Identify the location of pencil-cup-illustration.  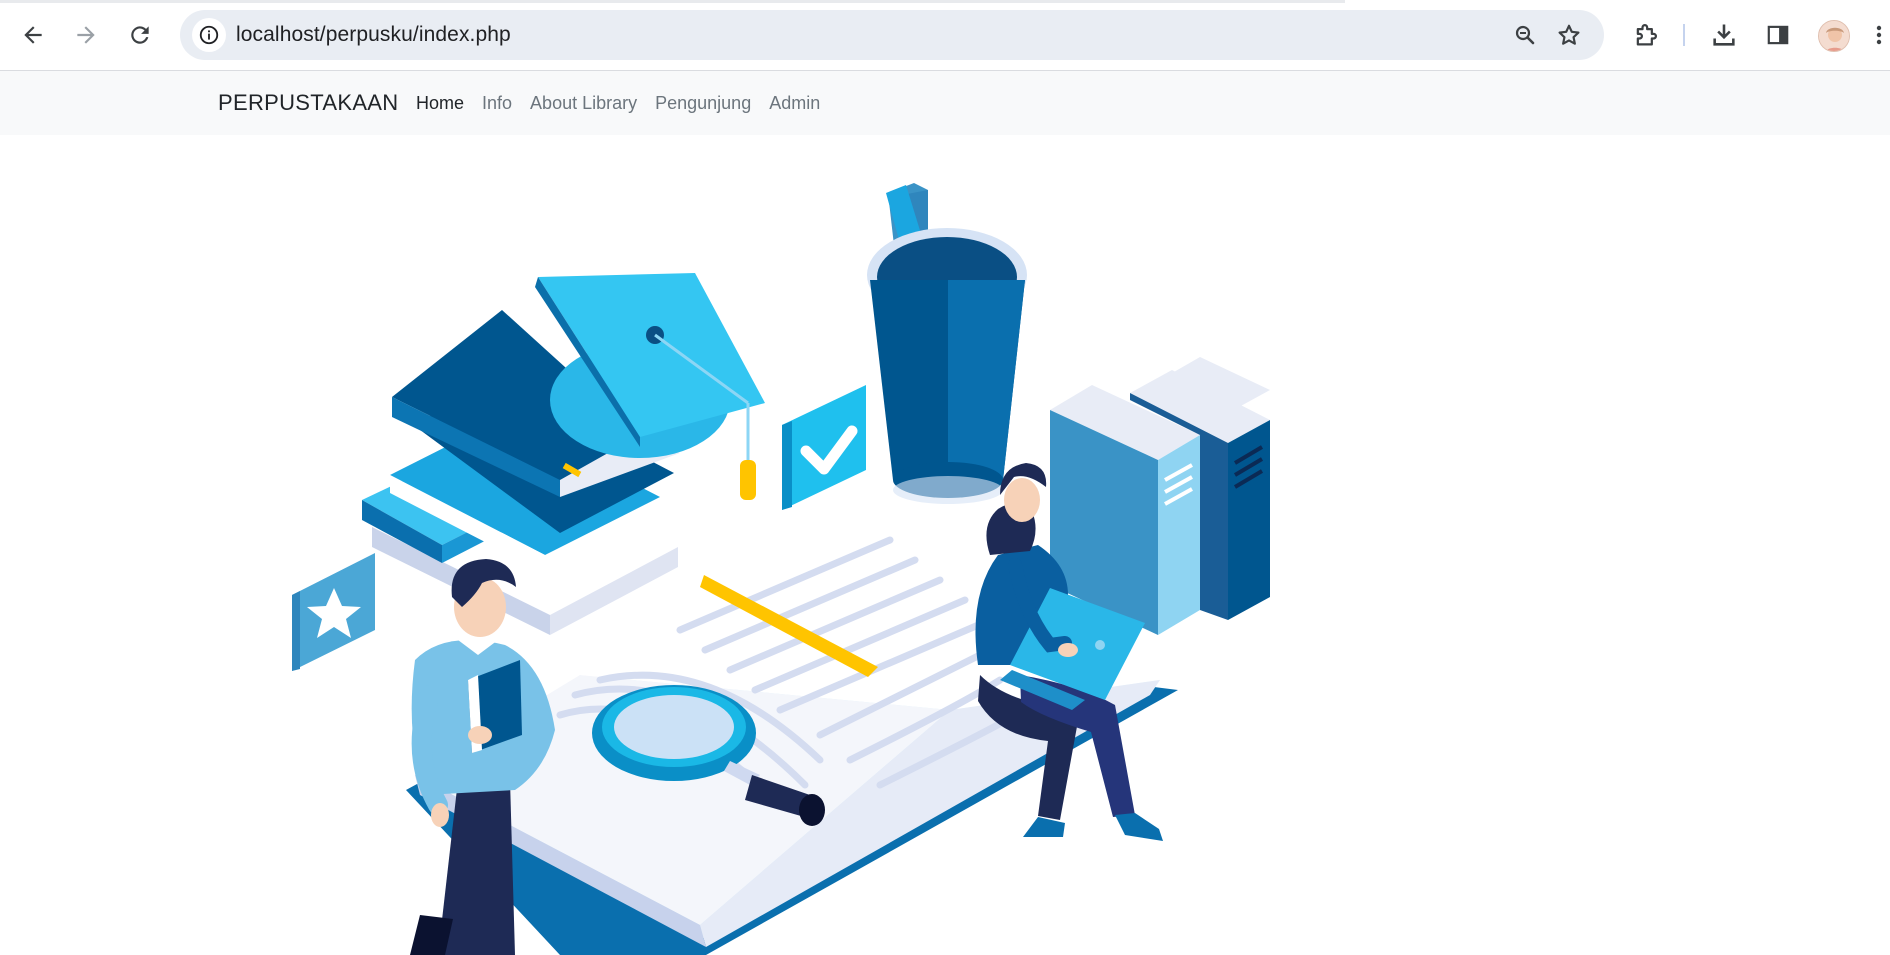
(947, 343).